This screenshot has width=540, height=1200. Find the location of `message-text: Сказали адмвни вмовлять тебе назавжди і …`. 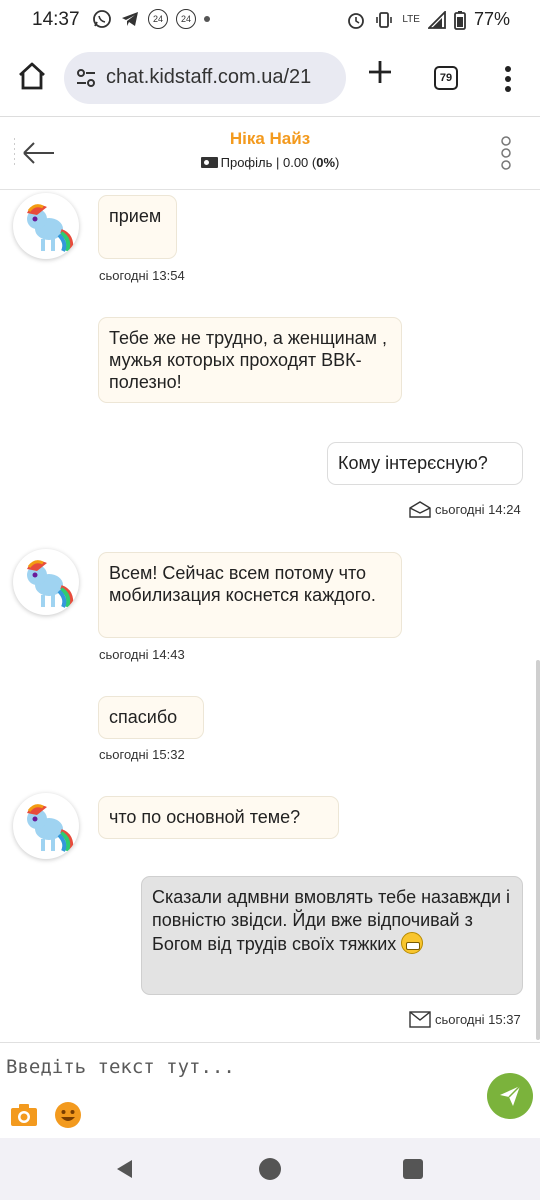

message-text: Сказали адмвни вмовлять тебе назавжди і … is located at coordinates (331, 920).